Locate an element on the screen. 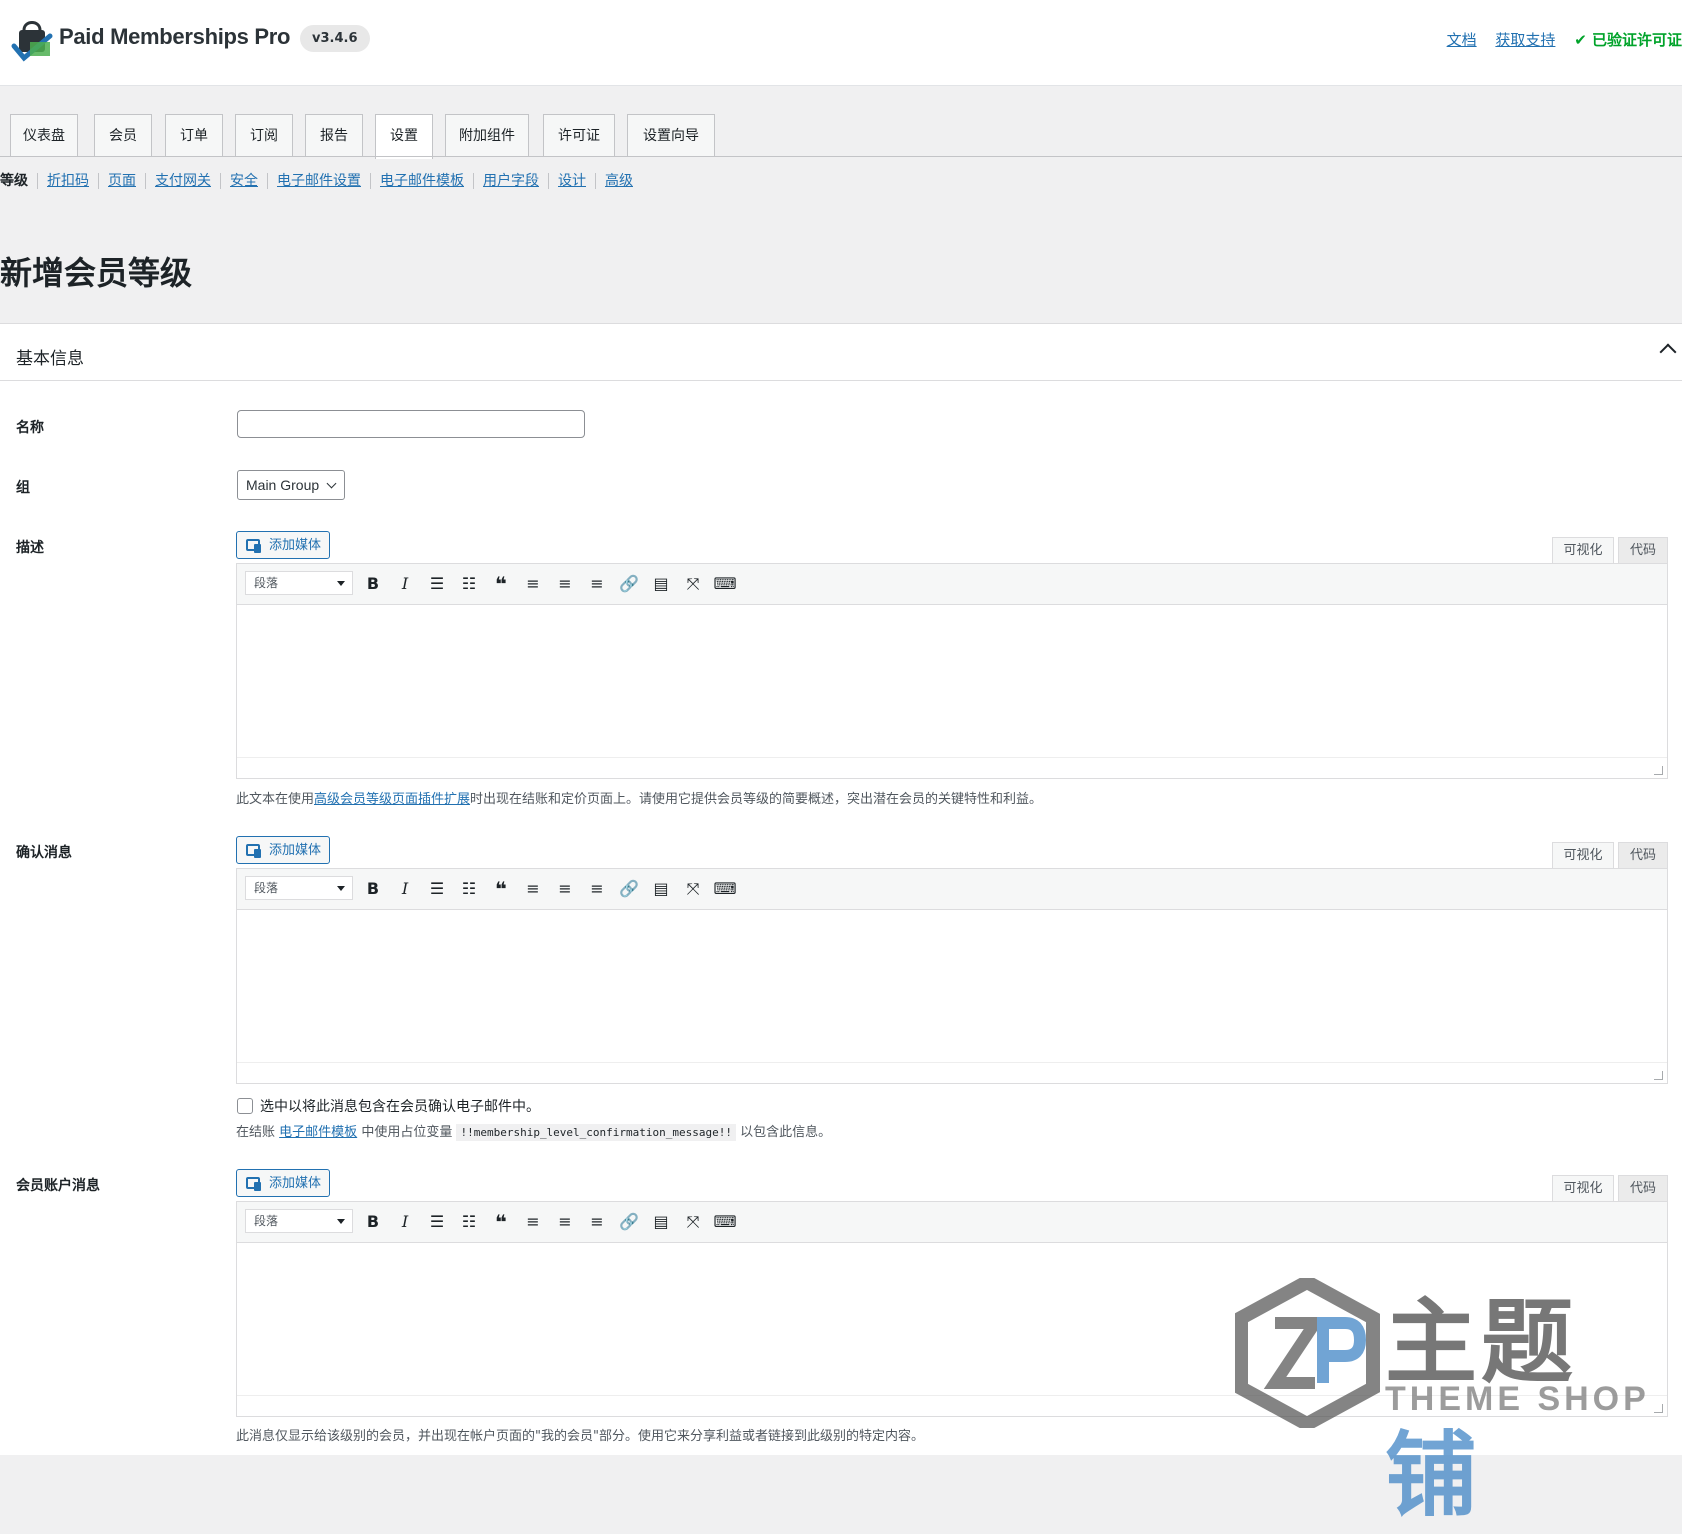 This screenshot has height=1534, width=1682. theme-shop-watermark: 主题铺 THEME SHOP is located at coordinates (1445, 1398).